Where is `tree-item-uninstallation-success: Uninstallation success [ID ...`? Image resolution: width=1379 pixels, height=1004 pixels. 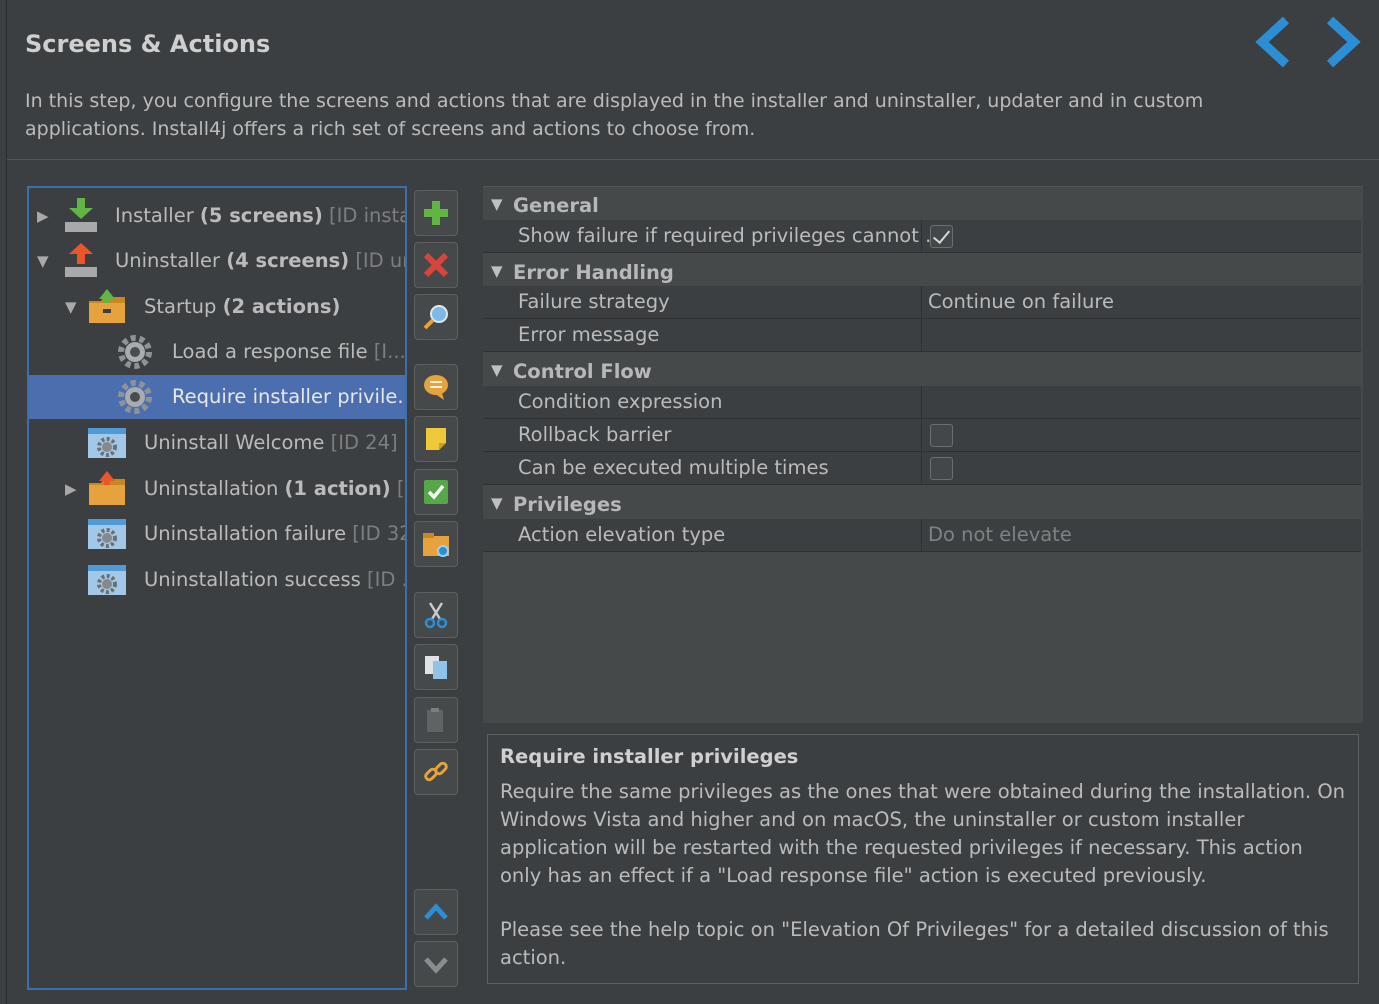
tree-item-uninstallation-success: Uninstallation success [ID ... is located at coordinates (217, 580).